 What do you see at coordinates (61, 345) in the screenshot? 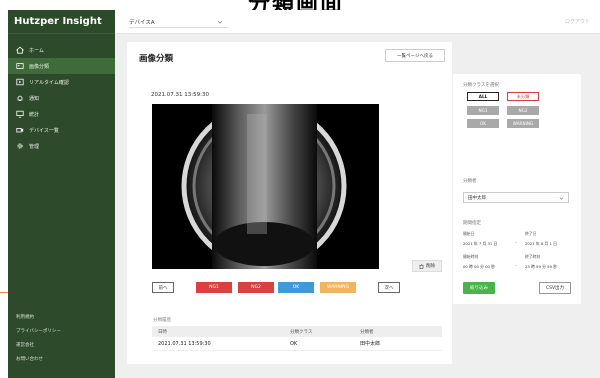
I see `footer-link-company: 運営会社` at bounding box center [61, 345].